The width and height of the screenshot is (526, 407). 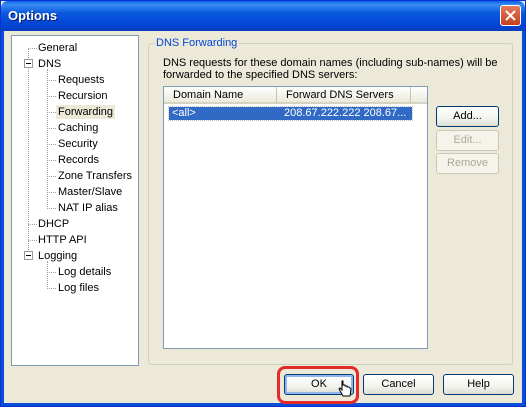 I want to click on column-header-domain-name: Domain Name, so click(x=220, y=95).